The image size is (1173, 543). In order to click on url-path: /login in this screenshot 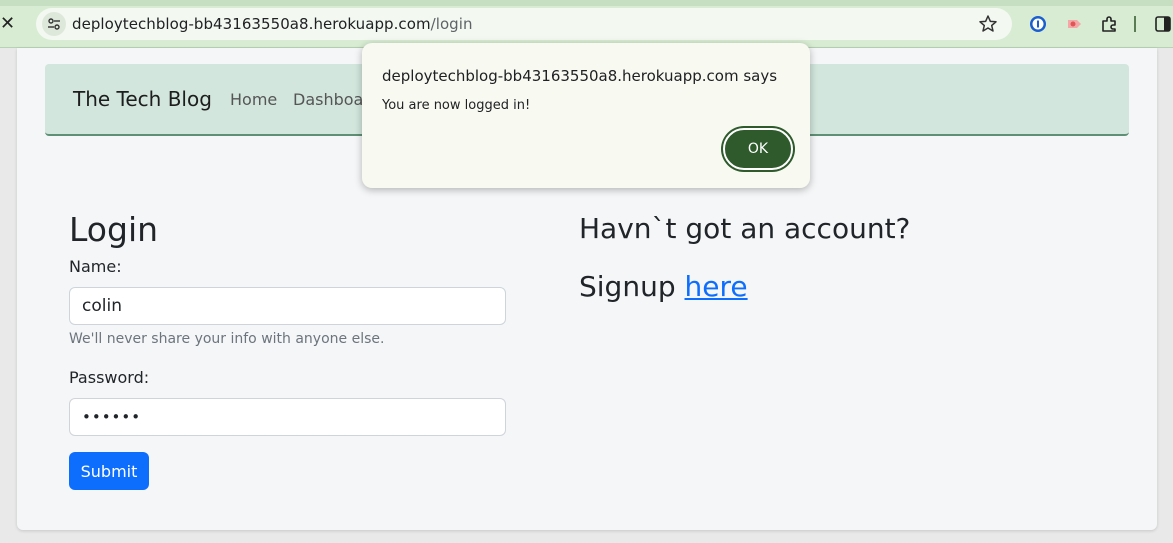, I will do `click(451, 24)`.